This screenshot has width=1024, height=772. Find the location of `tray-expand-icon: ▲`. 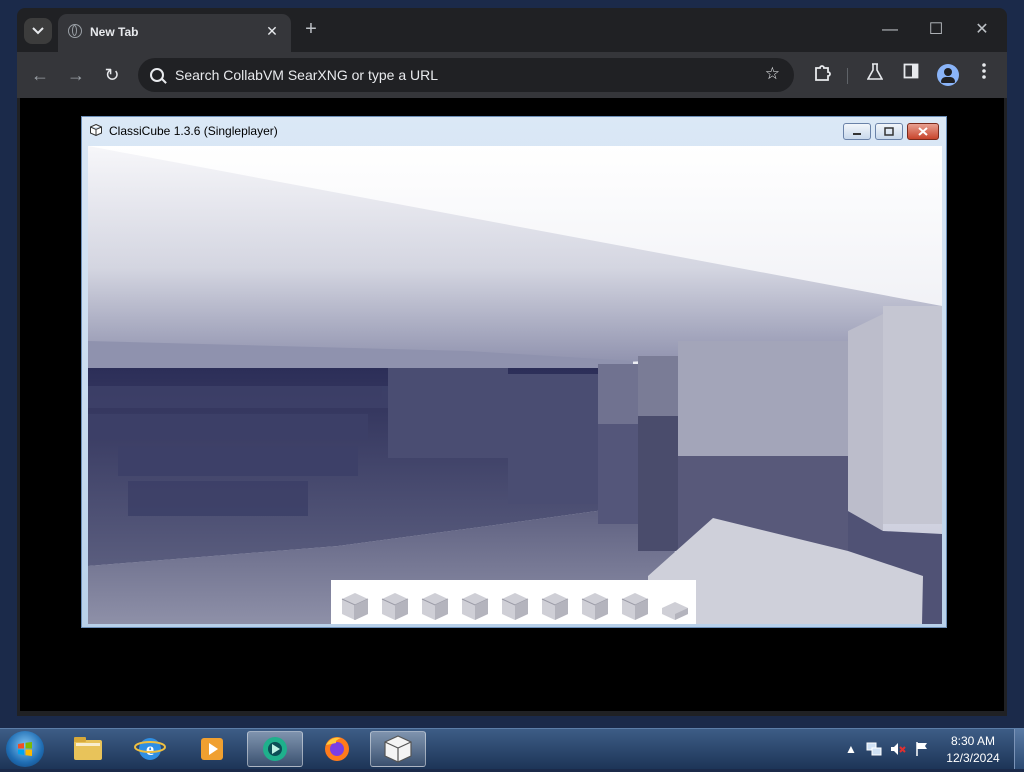

tray-expand-icon: ▲ is located at coordinates (851, 749).